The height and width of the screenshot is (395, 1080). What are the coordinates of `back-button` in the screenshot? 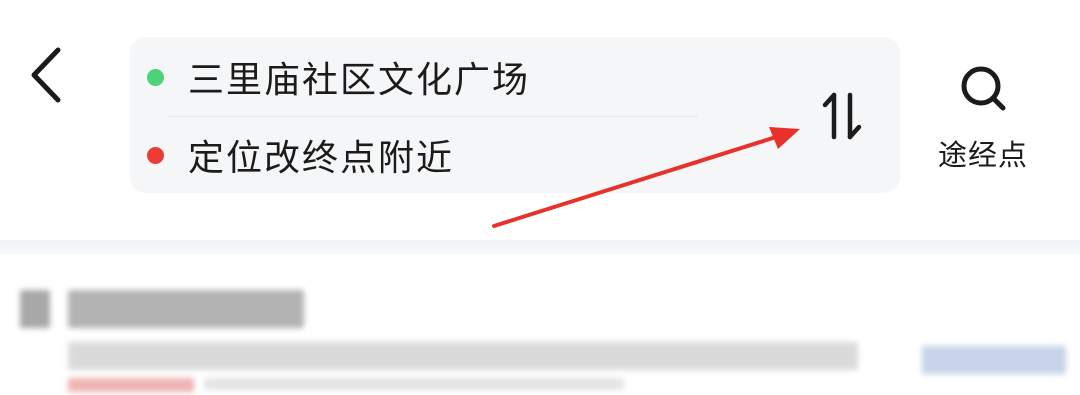 It's located at (50, 75).